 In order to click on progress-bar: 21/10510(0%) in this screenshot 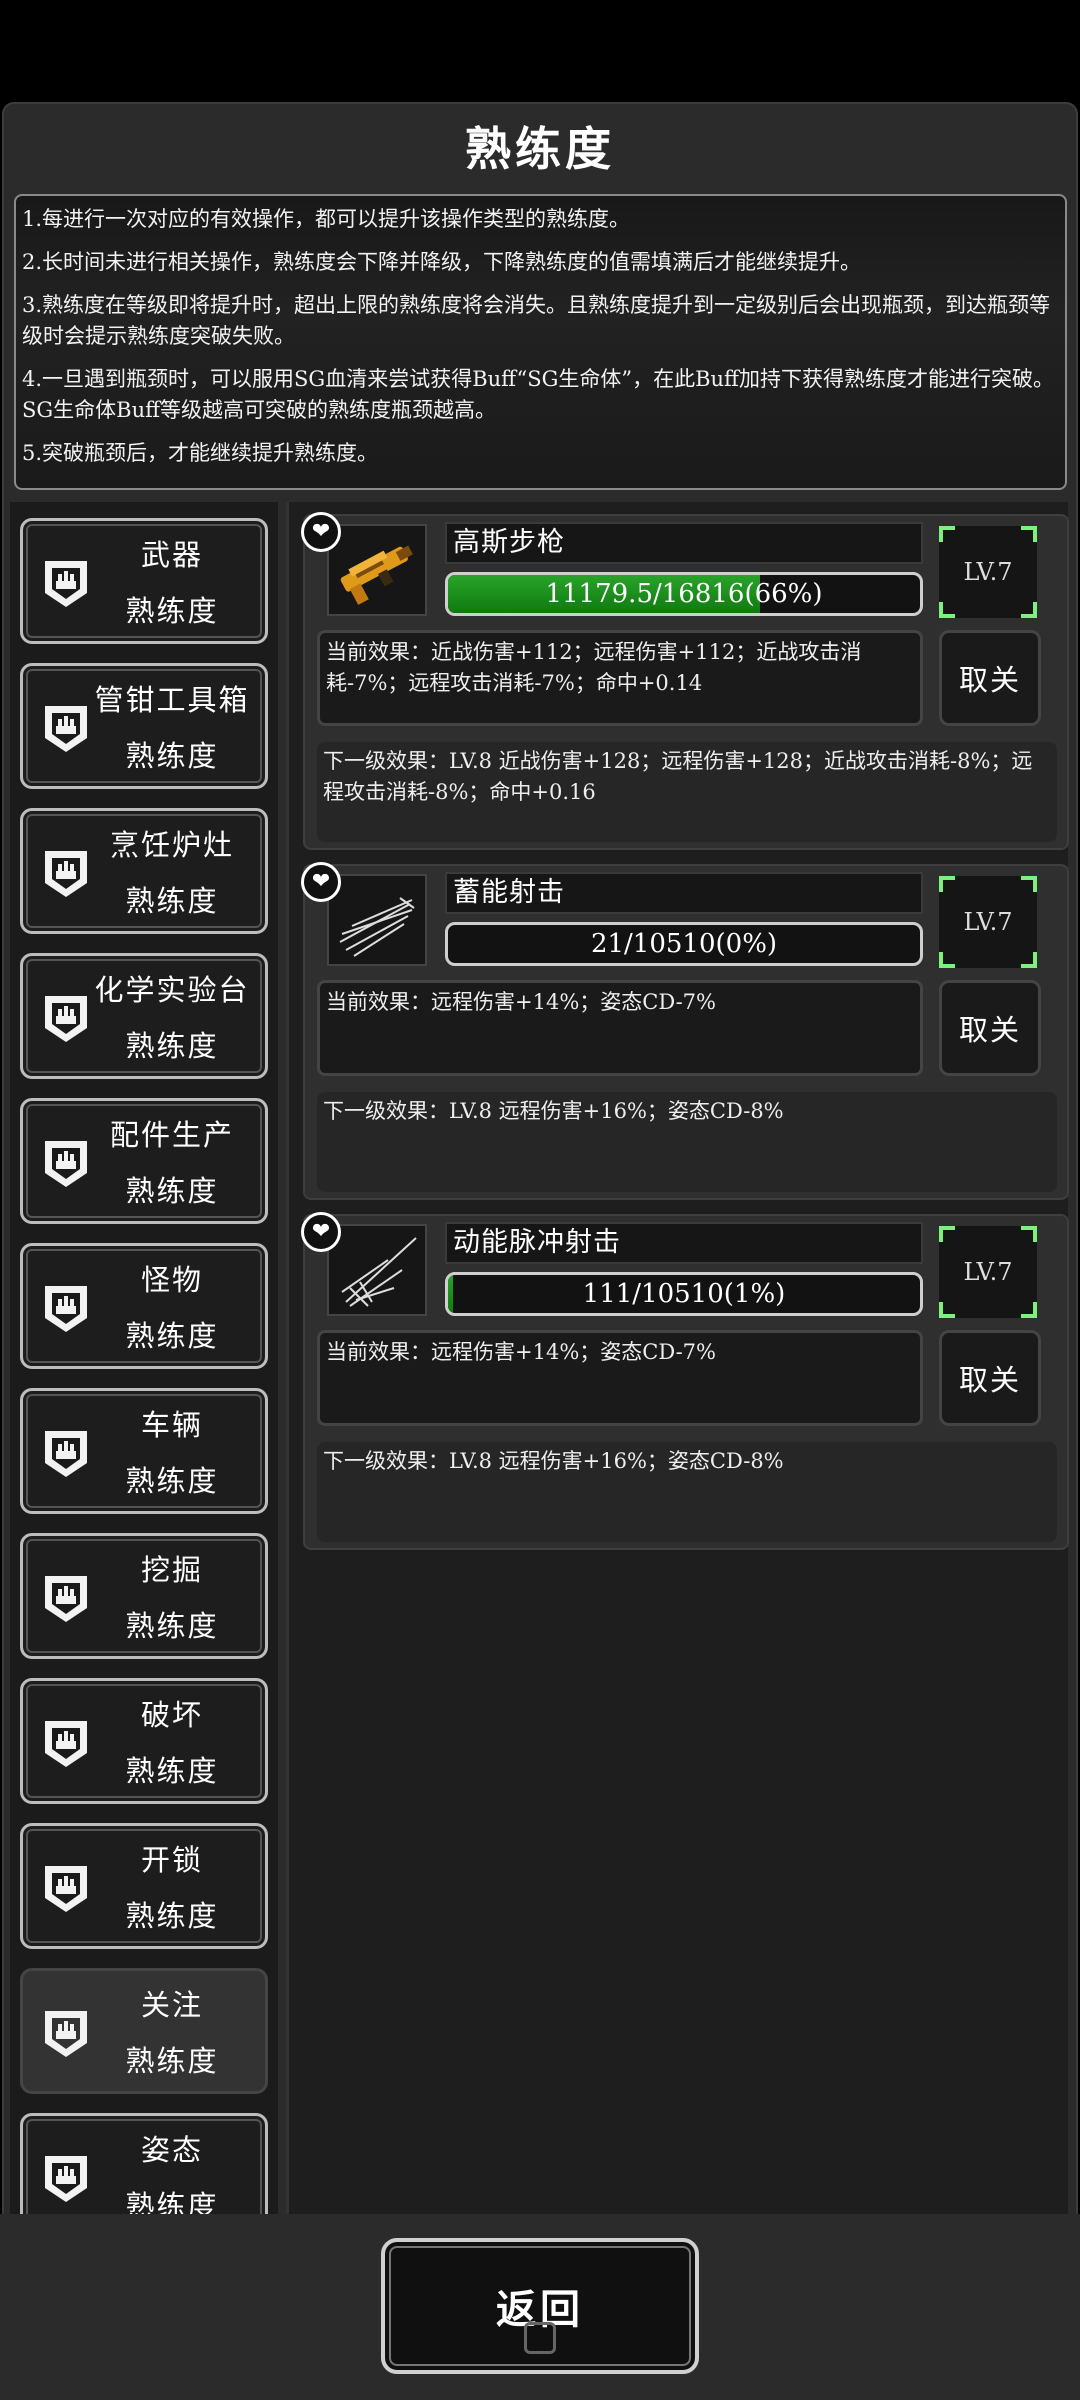, I will do `click(684, 944)`.